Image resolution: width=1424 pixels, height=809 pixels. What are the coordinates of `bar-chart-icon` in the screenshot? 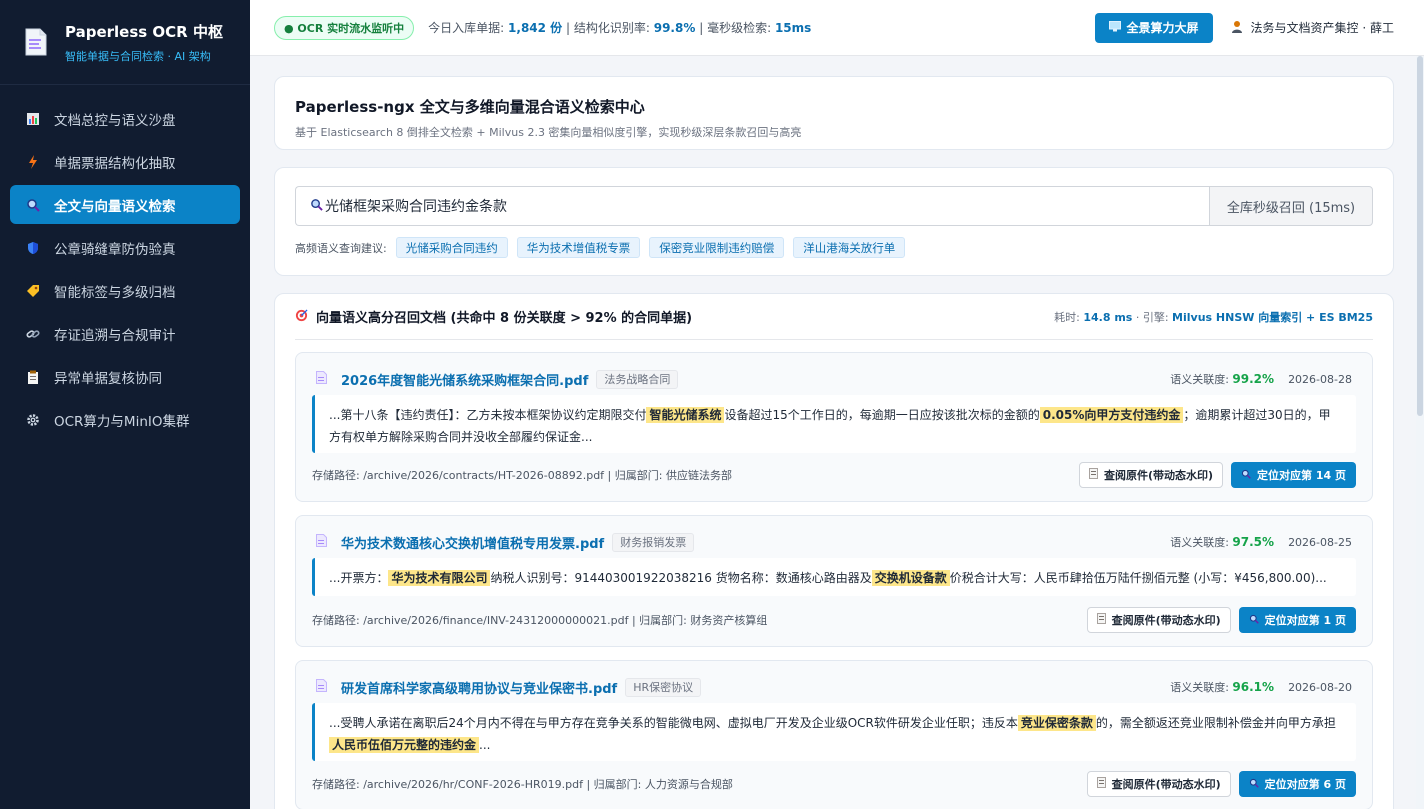 It's located at (33, 119).